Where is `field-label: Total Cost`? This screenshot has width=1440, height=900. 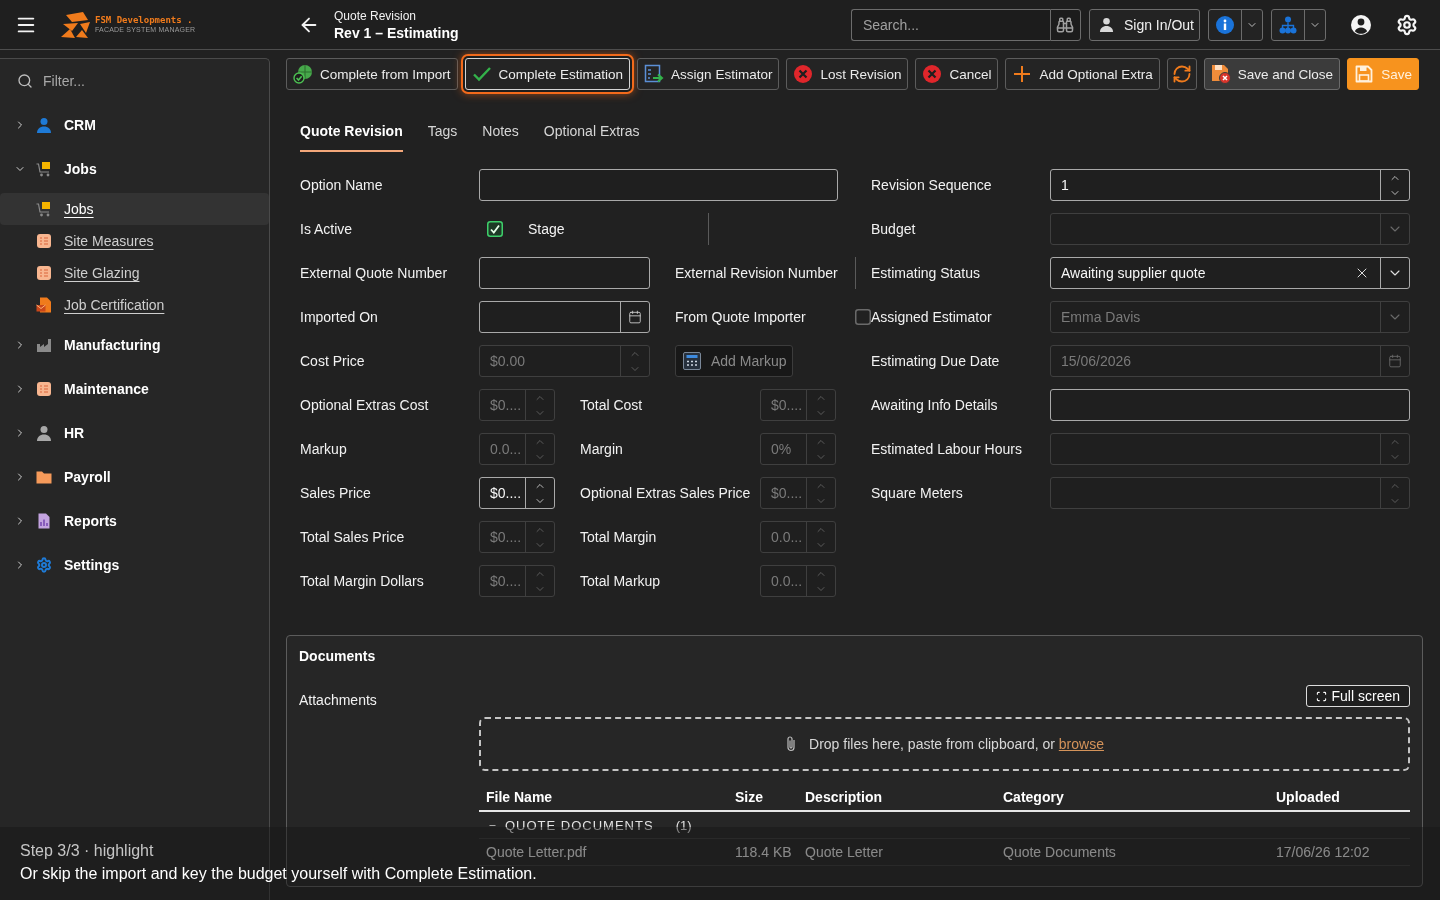 field-label: Total Cost is located at coordinates (612, 405).